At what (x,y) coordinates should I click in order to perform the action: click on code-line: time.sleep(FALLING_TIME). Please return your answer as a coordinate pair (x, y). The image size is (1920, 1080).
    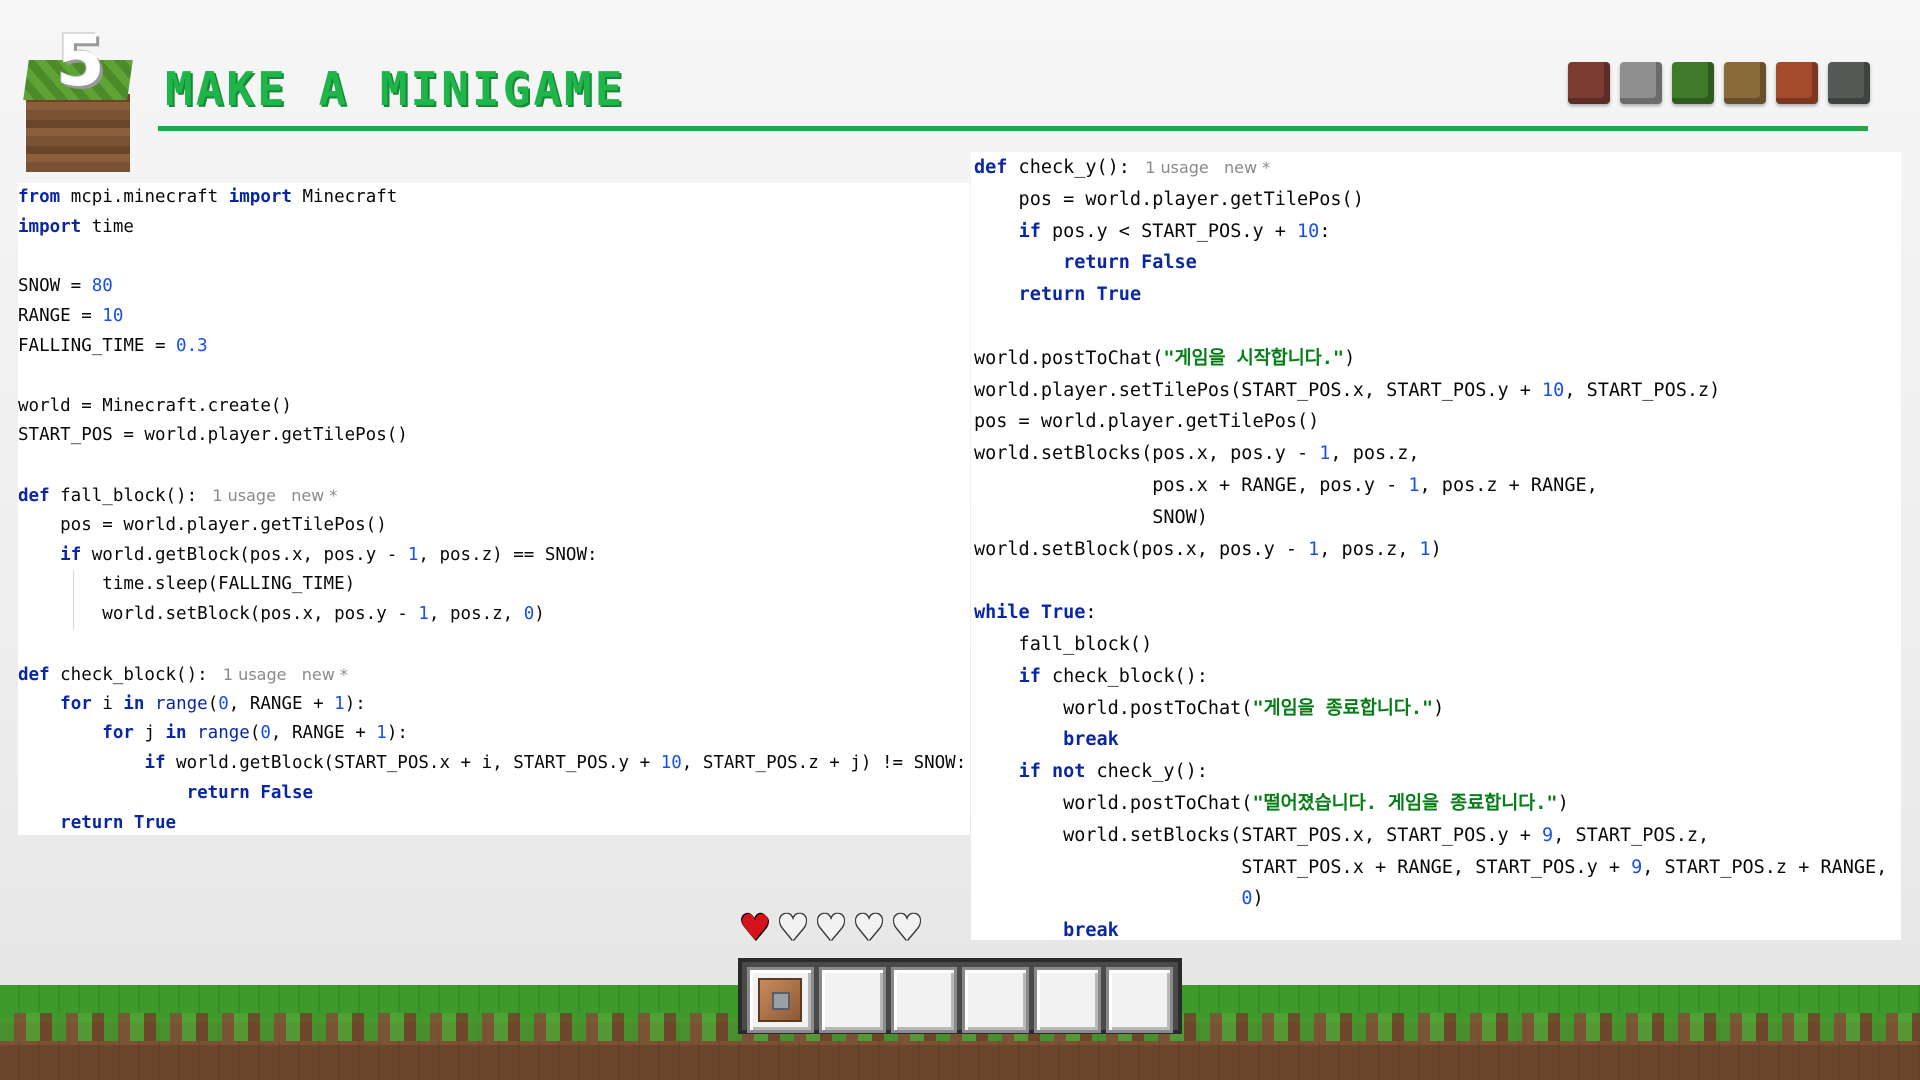
    Looking at the image, I should click on (187, 584).